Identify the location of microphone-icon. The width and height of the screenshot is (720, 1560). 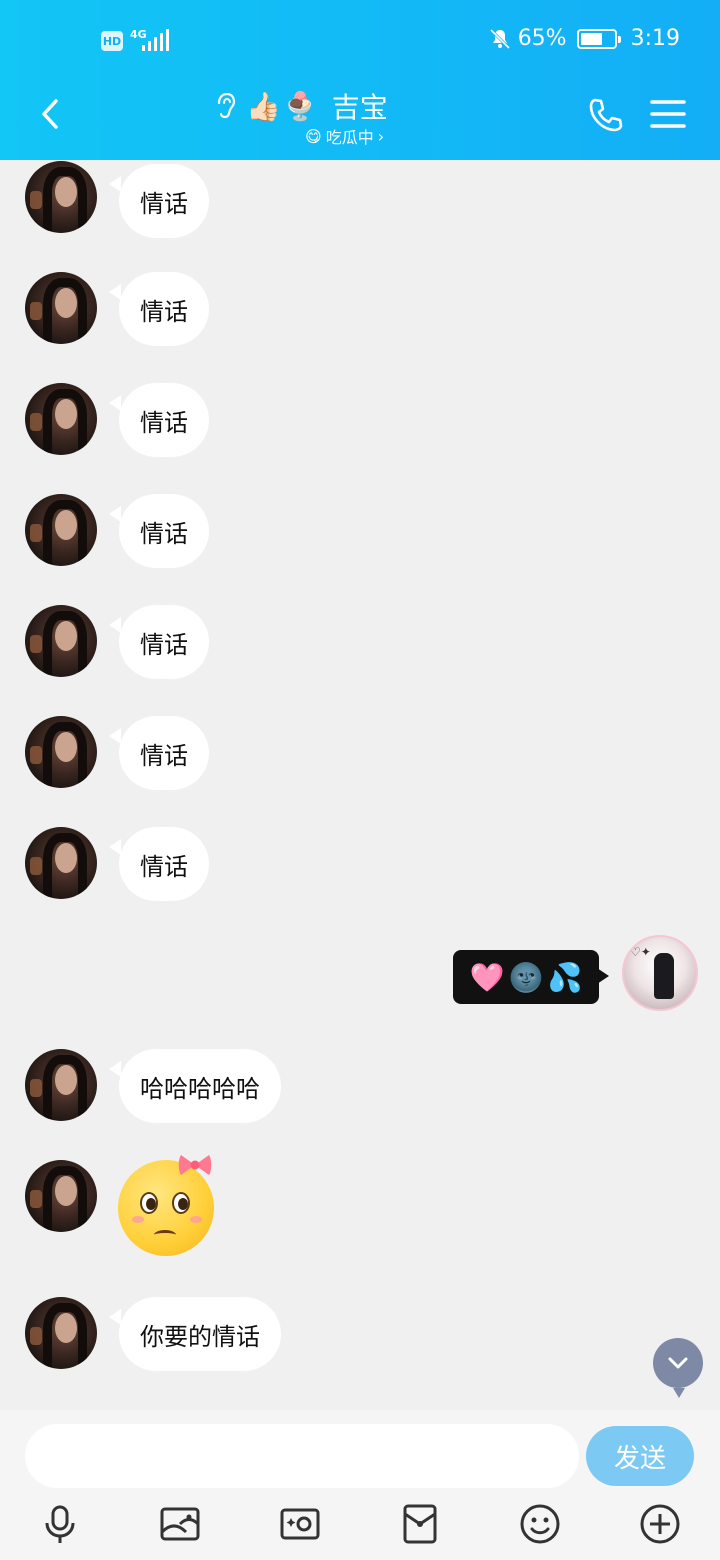
(60, 1524).